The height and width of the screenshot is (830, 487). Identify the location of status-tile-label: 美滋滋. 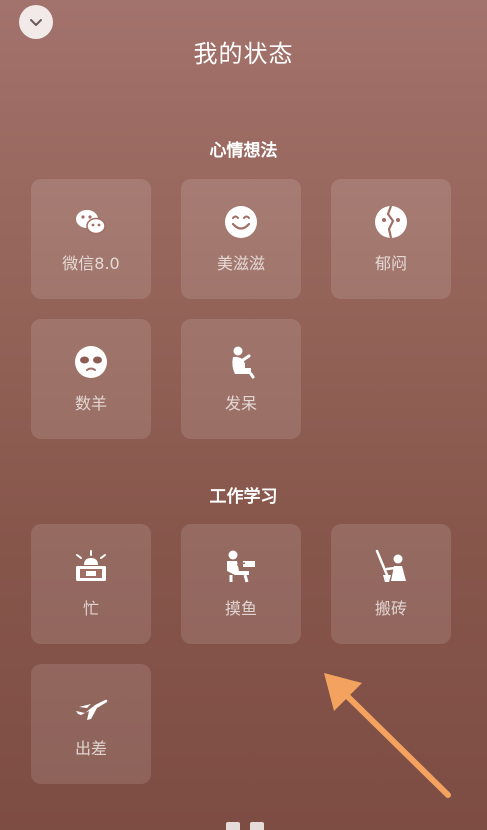
(240, 263).